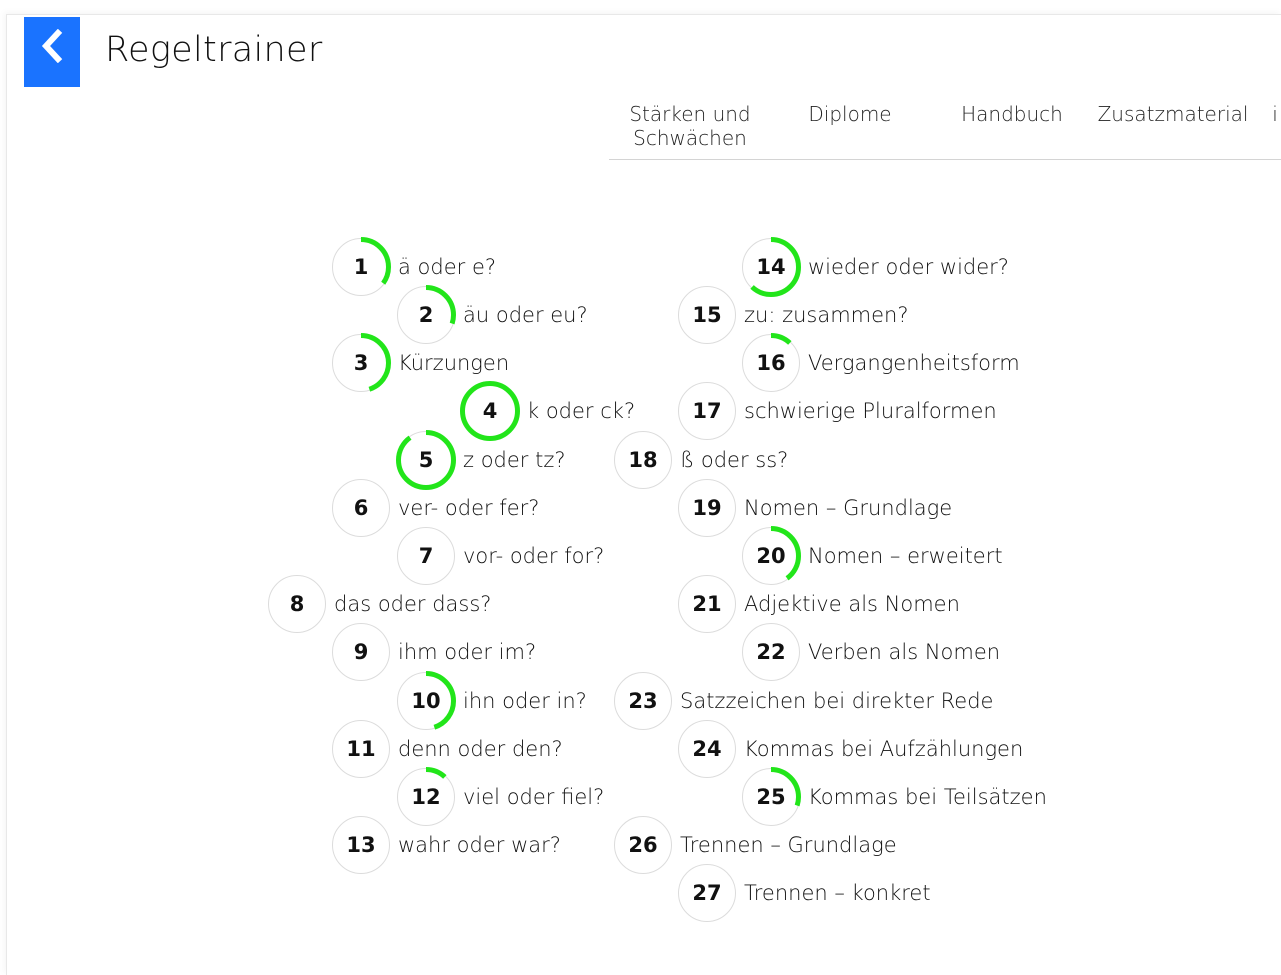 This screenshot has width=1281, height=975. Describe the element at coordinates (707, 893) in the screenshot. I see `lesson-number: 27` at that location.